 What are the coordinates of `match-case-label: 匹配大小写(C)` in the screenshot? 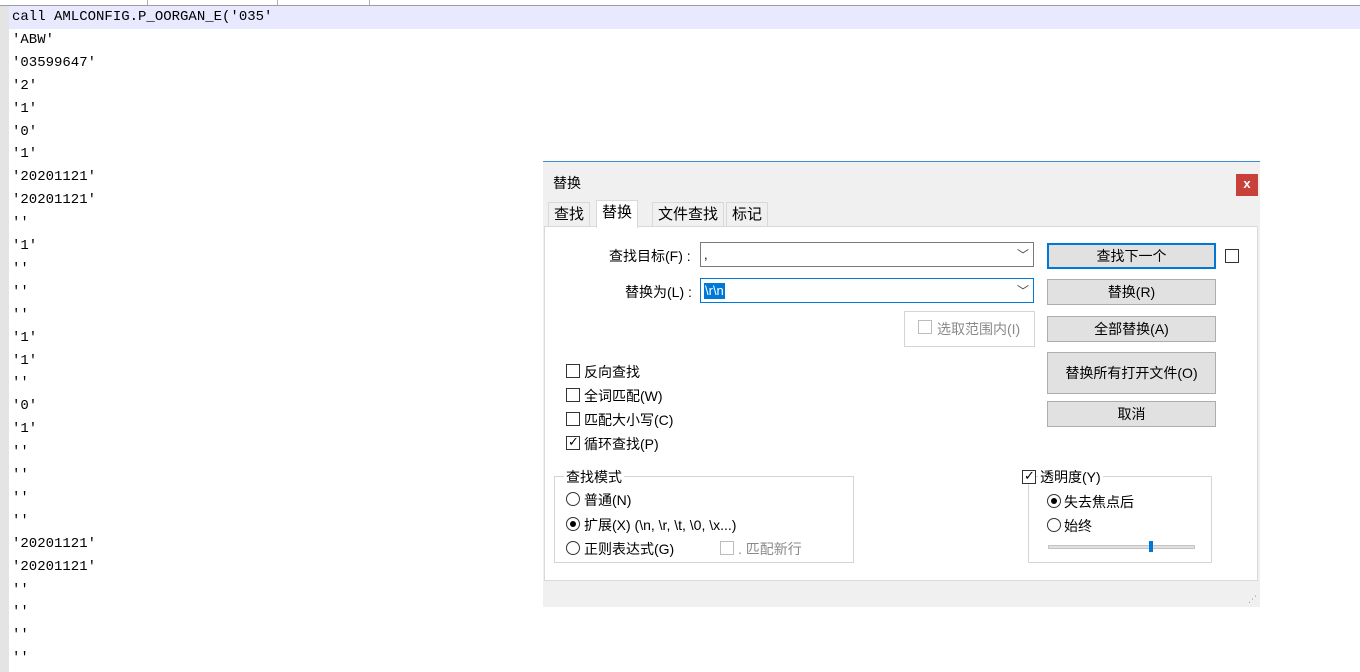 It's located at (629, 420).